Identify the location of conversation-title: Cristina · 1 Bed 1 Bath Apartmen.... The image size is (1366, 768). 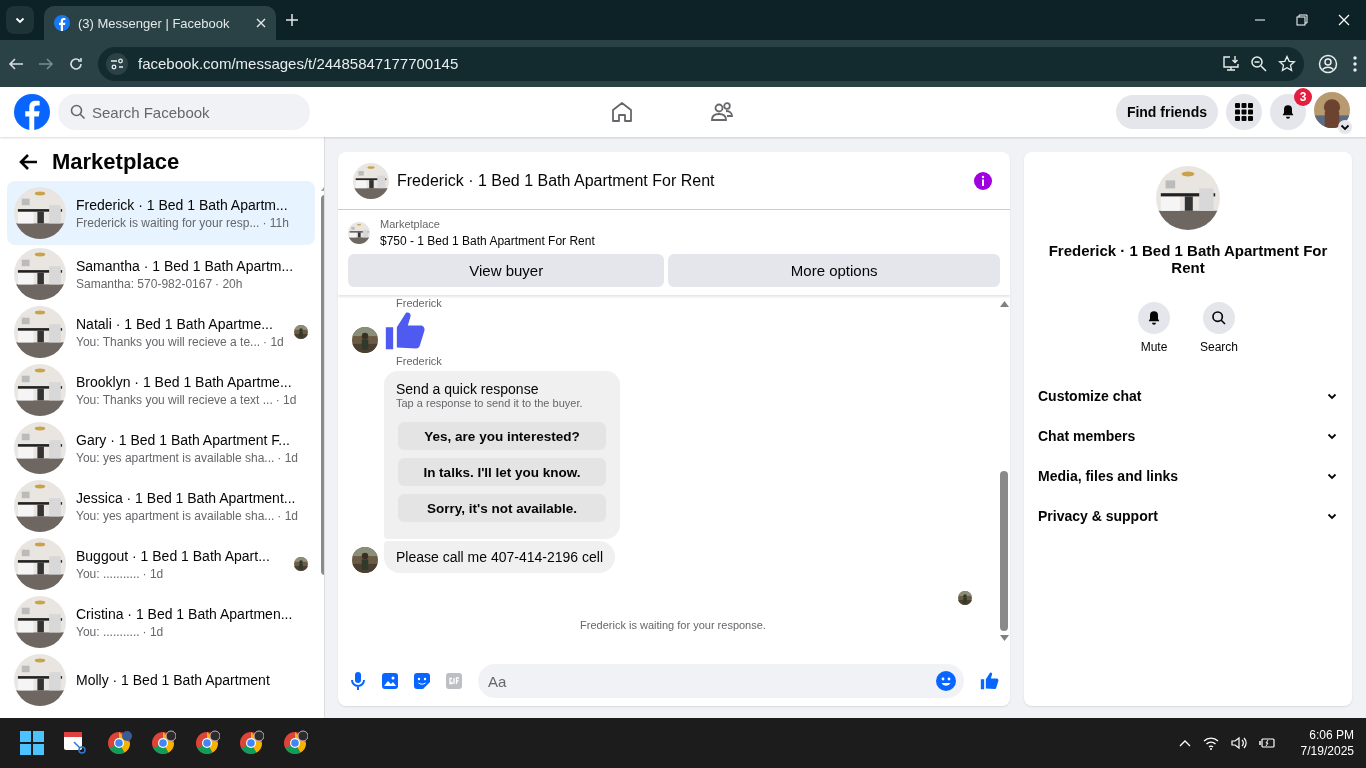
(185, 613).